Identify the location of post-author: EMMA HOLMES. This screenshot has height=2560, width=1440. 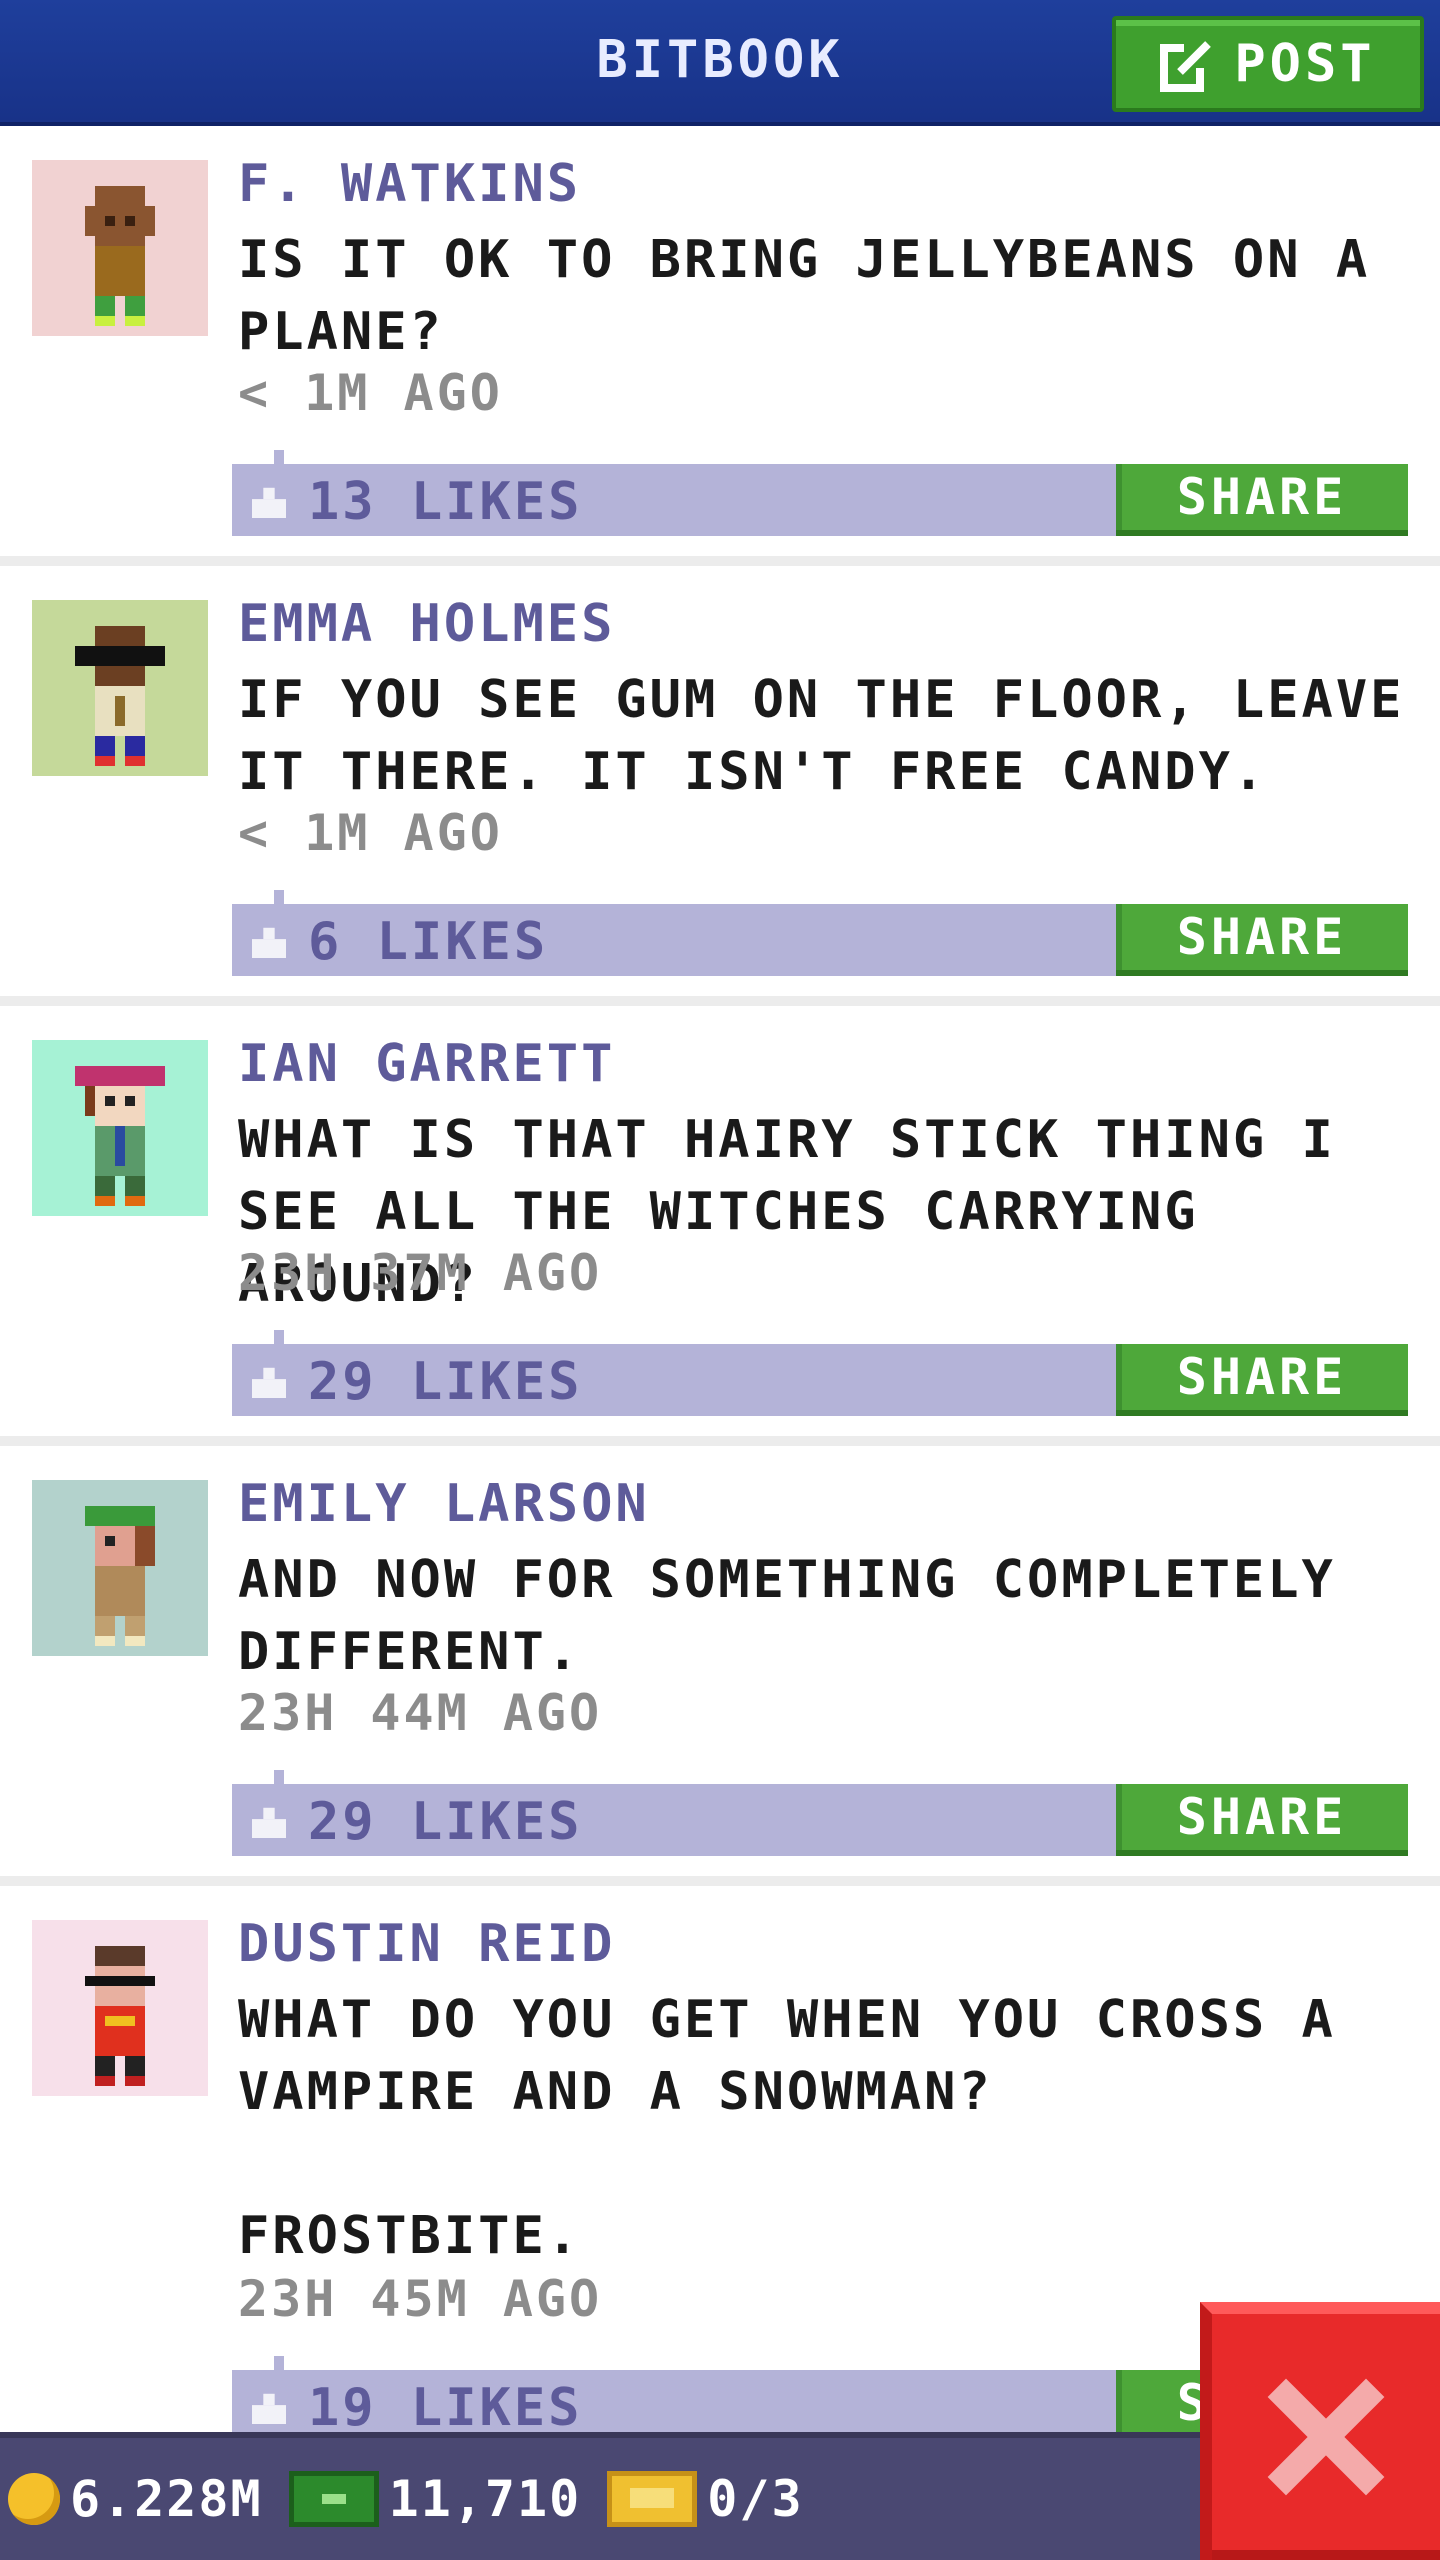
(426, 624).